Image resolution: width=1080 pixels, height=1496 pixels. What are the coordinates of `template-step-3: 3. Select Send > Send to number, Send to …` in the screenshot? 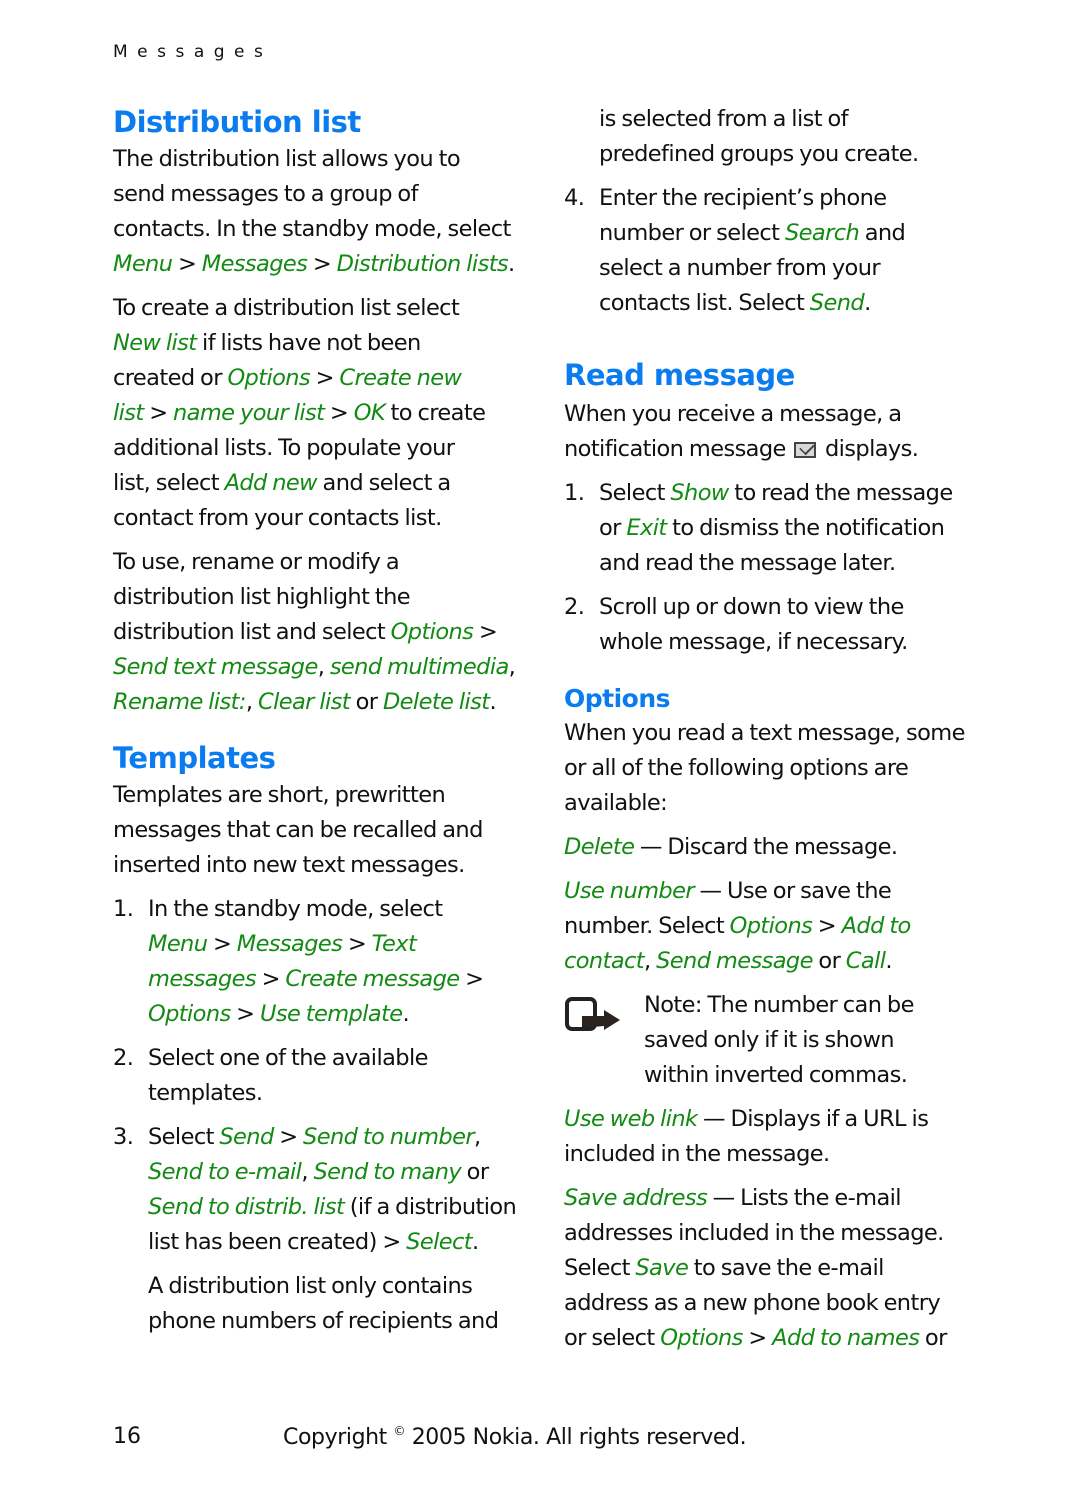 It's located at (323, 1229).